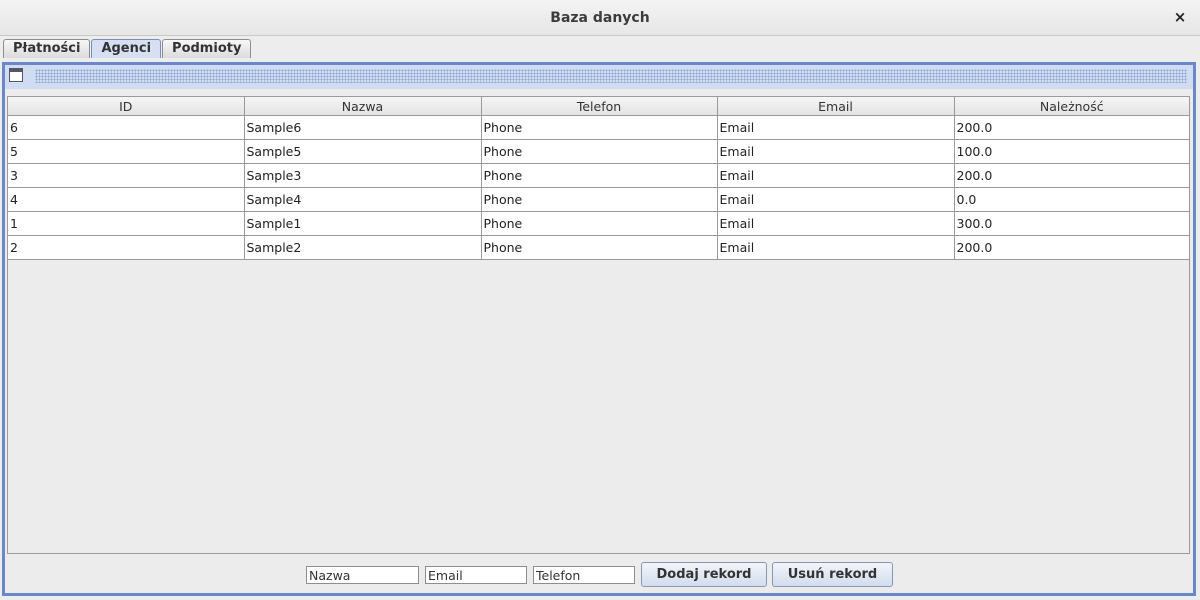 This screenshot has width=1200, height=600. I want to click on cell-nazwa: Sample5, so click(363, 151).